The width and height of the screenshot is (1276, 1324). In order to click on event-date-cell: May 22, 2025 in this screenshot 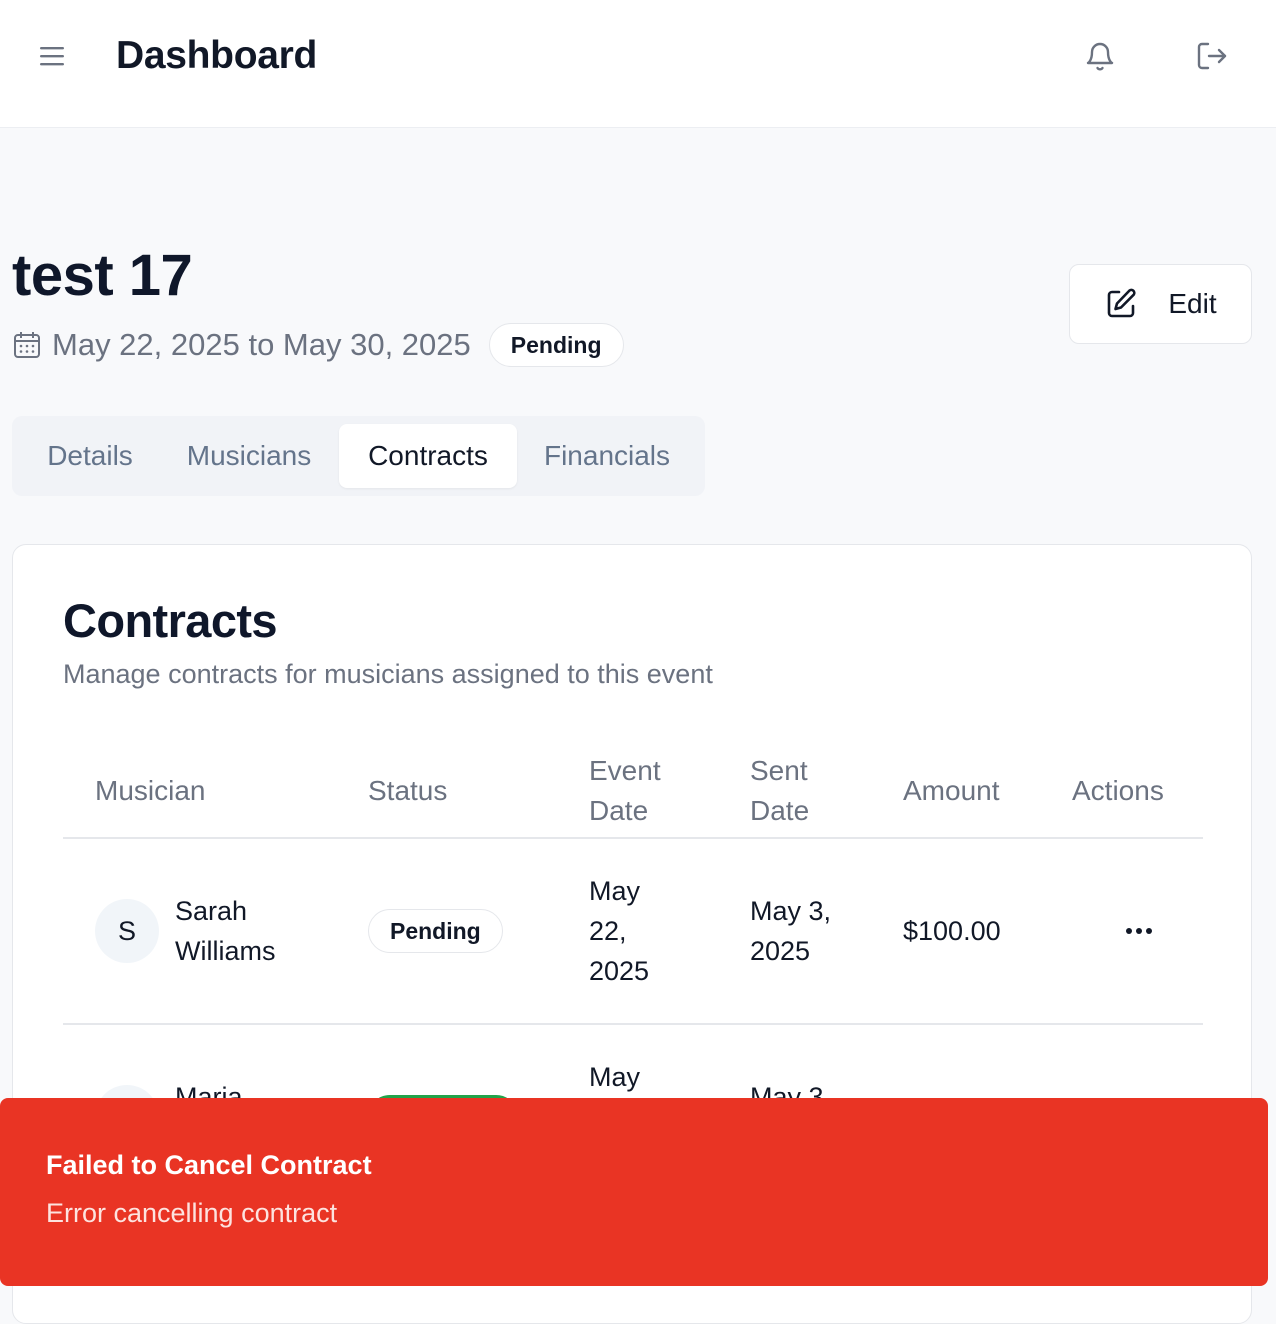, I will do `click(619, 931)`.